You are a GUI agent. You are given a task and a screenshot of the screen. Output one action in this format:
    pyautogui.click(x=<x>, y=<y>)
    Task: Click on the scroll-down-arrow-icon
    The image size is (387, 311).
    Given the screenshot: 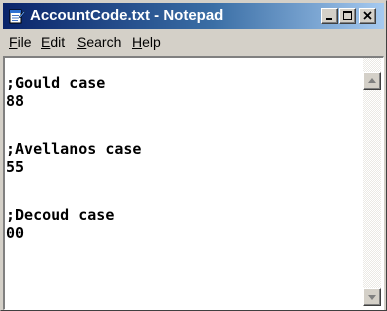 What is the action you would take?
    pyautogui.click(x=372, y=297)
    